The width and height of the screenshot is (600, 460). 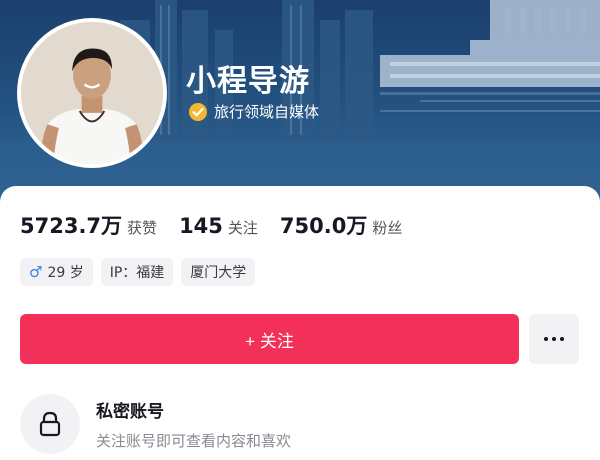 I want to click on stat-likes: 5723.7万 获赞, so click(x=88, y=225).